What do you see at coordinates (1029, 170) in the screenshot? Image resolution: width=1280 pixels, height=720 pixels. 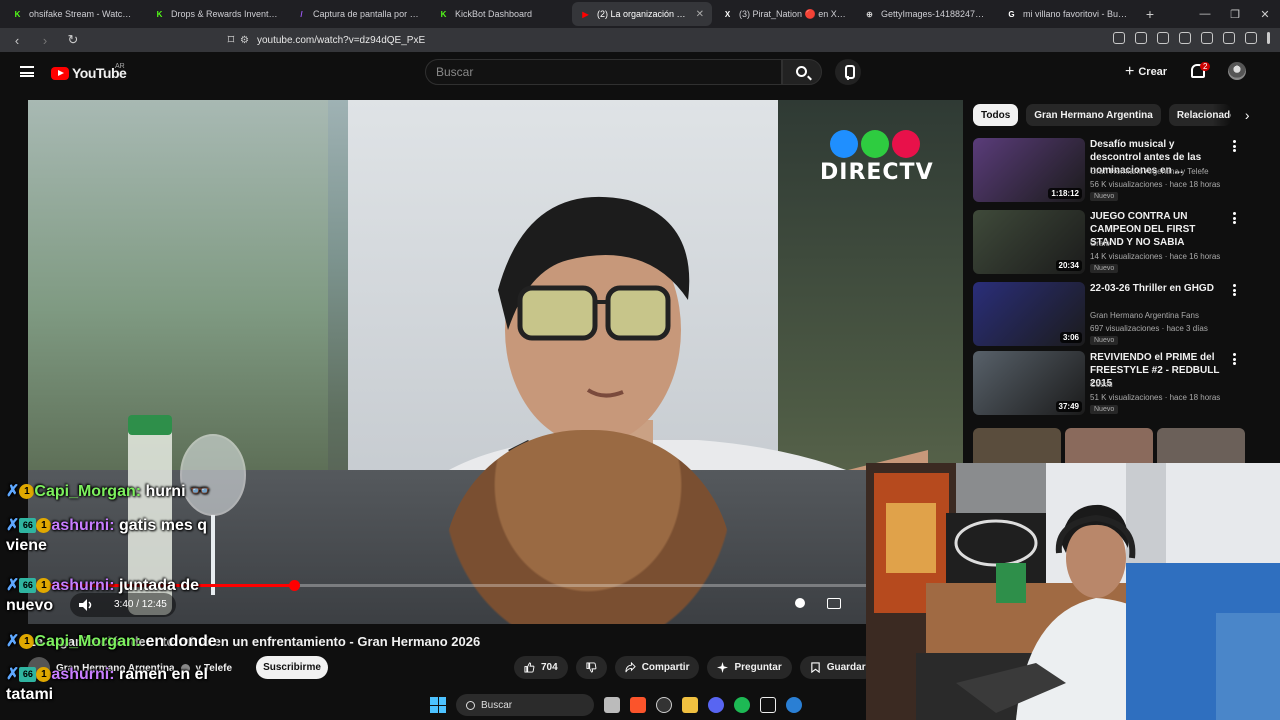 I see `video-thumbnail: 1:18:12` at bounding box center [1029, 170].